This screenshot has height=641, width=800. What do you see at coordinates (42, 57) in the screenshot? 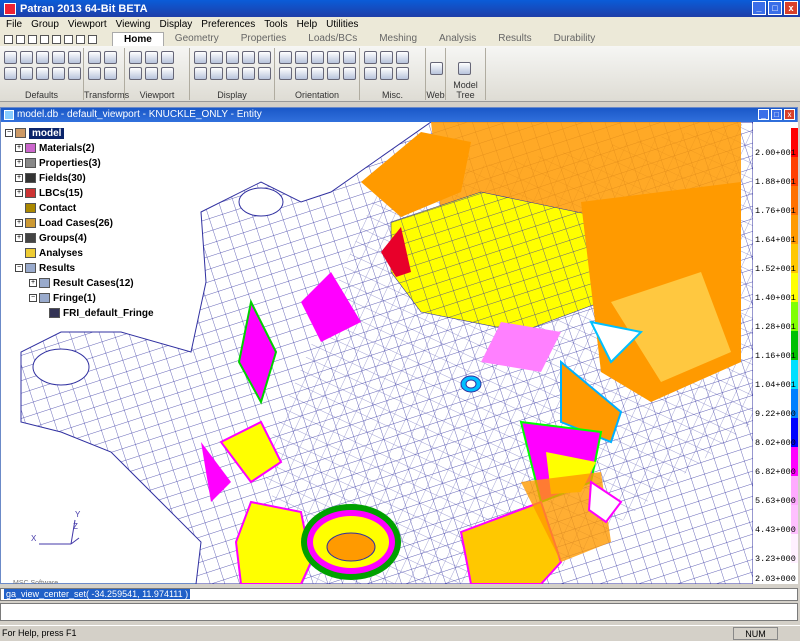
I see `close-db-icon` at bounding box center [42, 57].